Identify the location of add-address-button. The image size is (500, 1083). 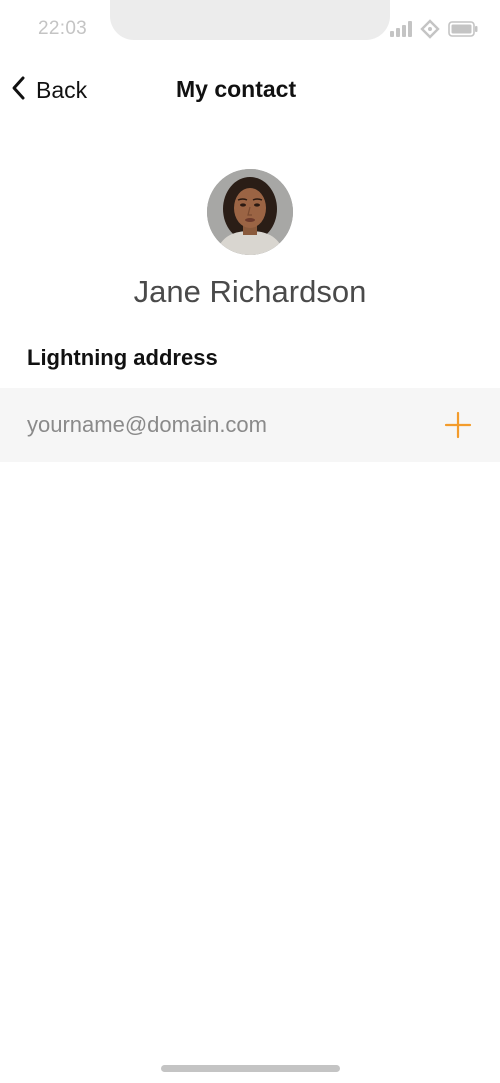
(458, 425).